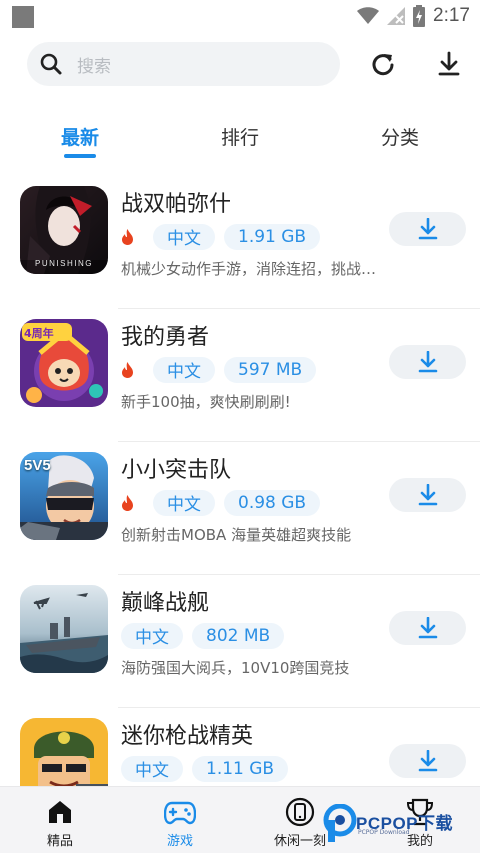 The height and width of the screenshot is (853, 480). Describe the element at coordinates (384, 832) in the screenshot. I see `watermark-subtext: PCPOP Download` at that location.